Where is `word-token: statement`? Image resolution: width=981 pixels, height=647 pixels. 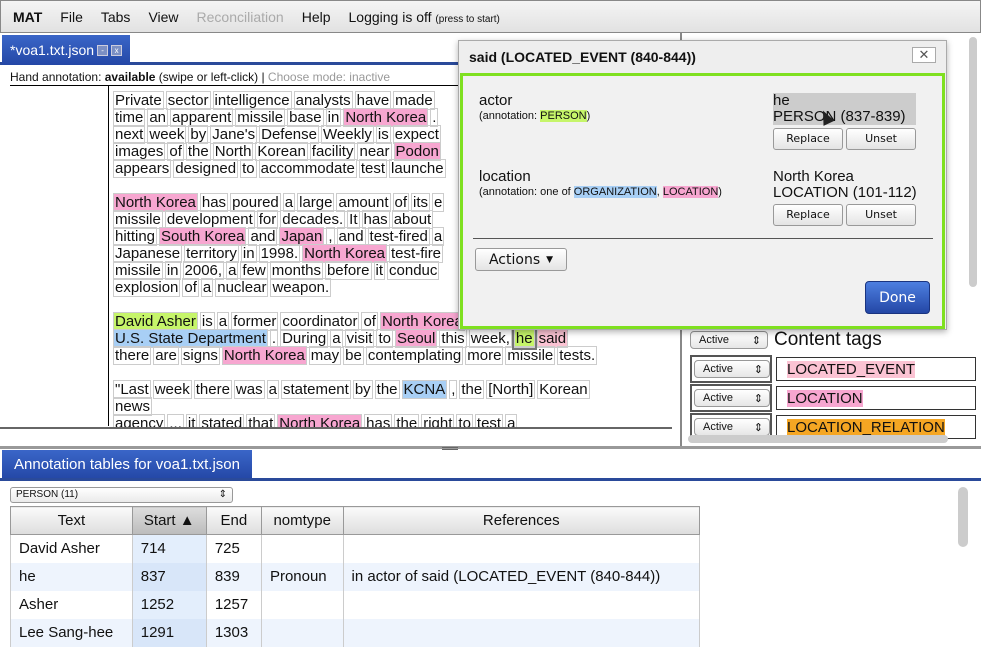 word-token: statement is located at coordinates (315, 389).